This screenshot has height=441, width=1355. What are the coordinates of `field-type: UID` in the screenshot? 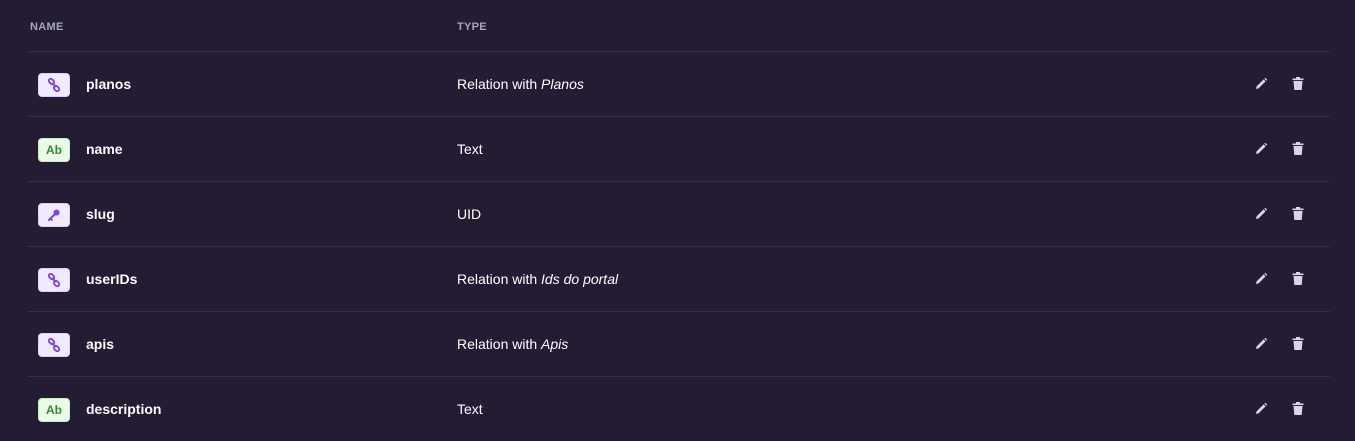 It's located at (469, 214).